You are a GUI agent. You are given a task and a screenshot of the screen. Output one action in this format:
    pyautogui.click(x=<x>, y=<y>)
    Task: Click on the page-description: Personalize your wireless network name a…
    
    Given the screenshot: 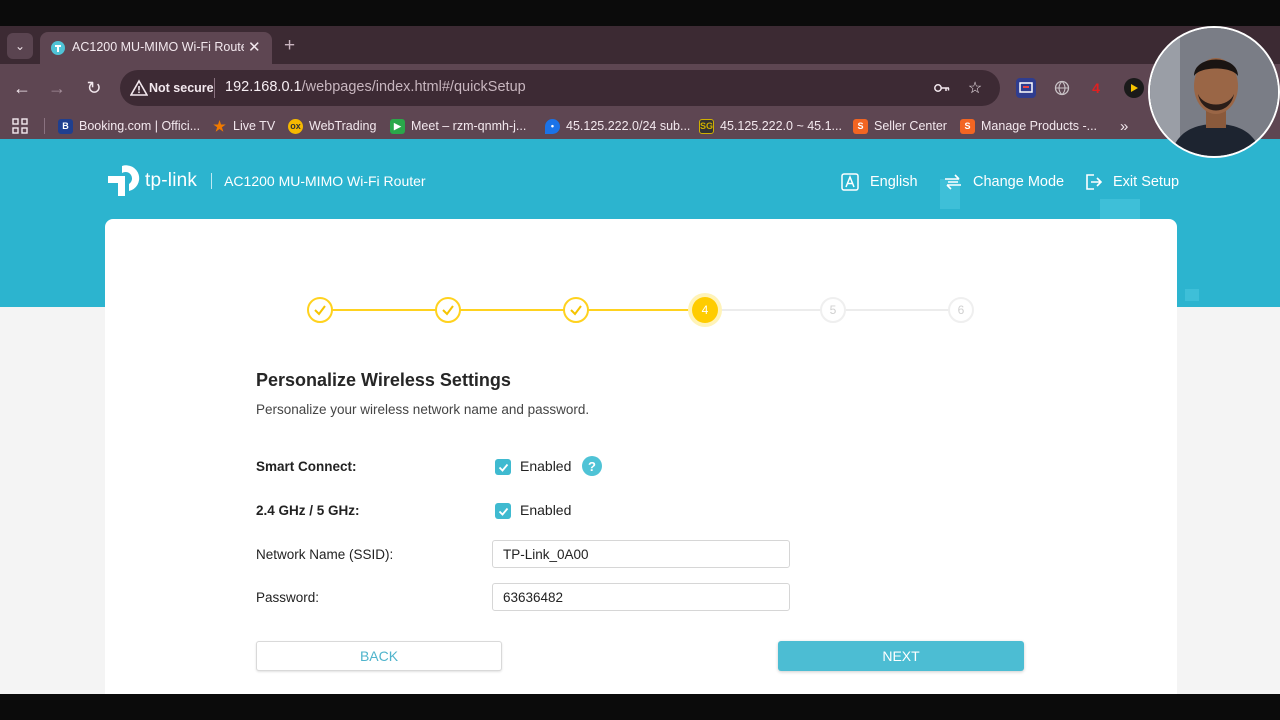 What is the action you would take?
    pyautogui.click(x=423, y=409)
    